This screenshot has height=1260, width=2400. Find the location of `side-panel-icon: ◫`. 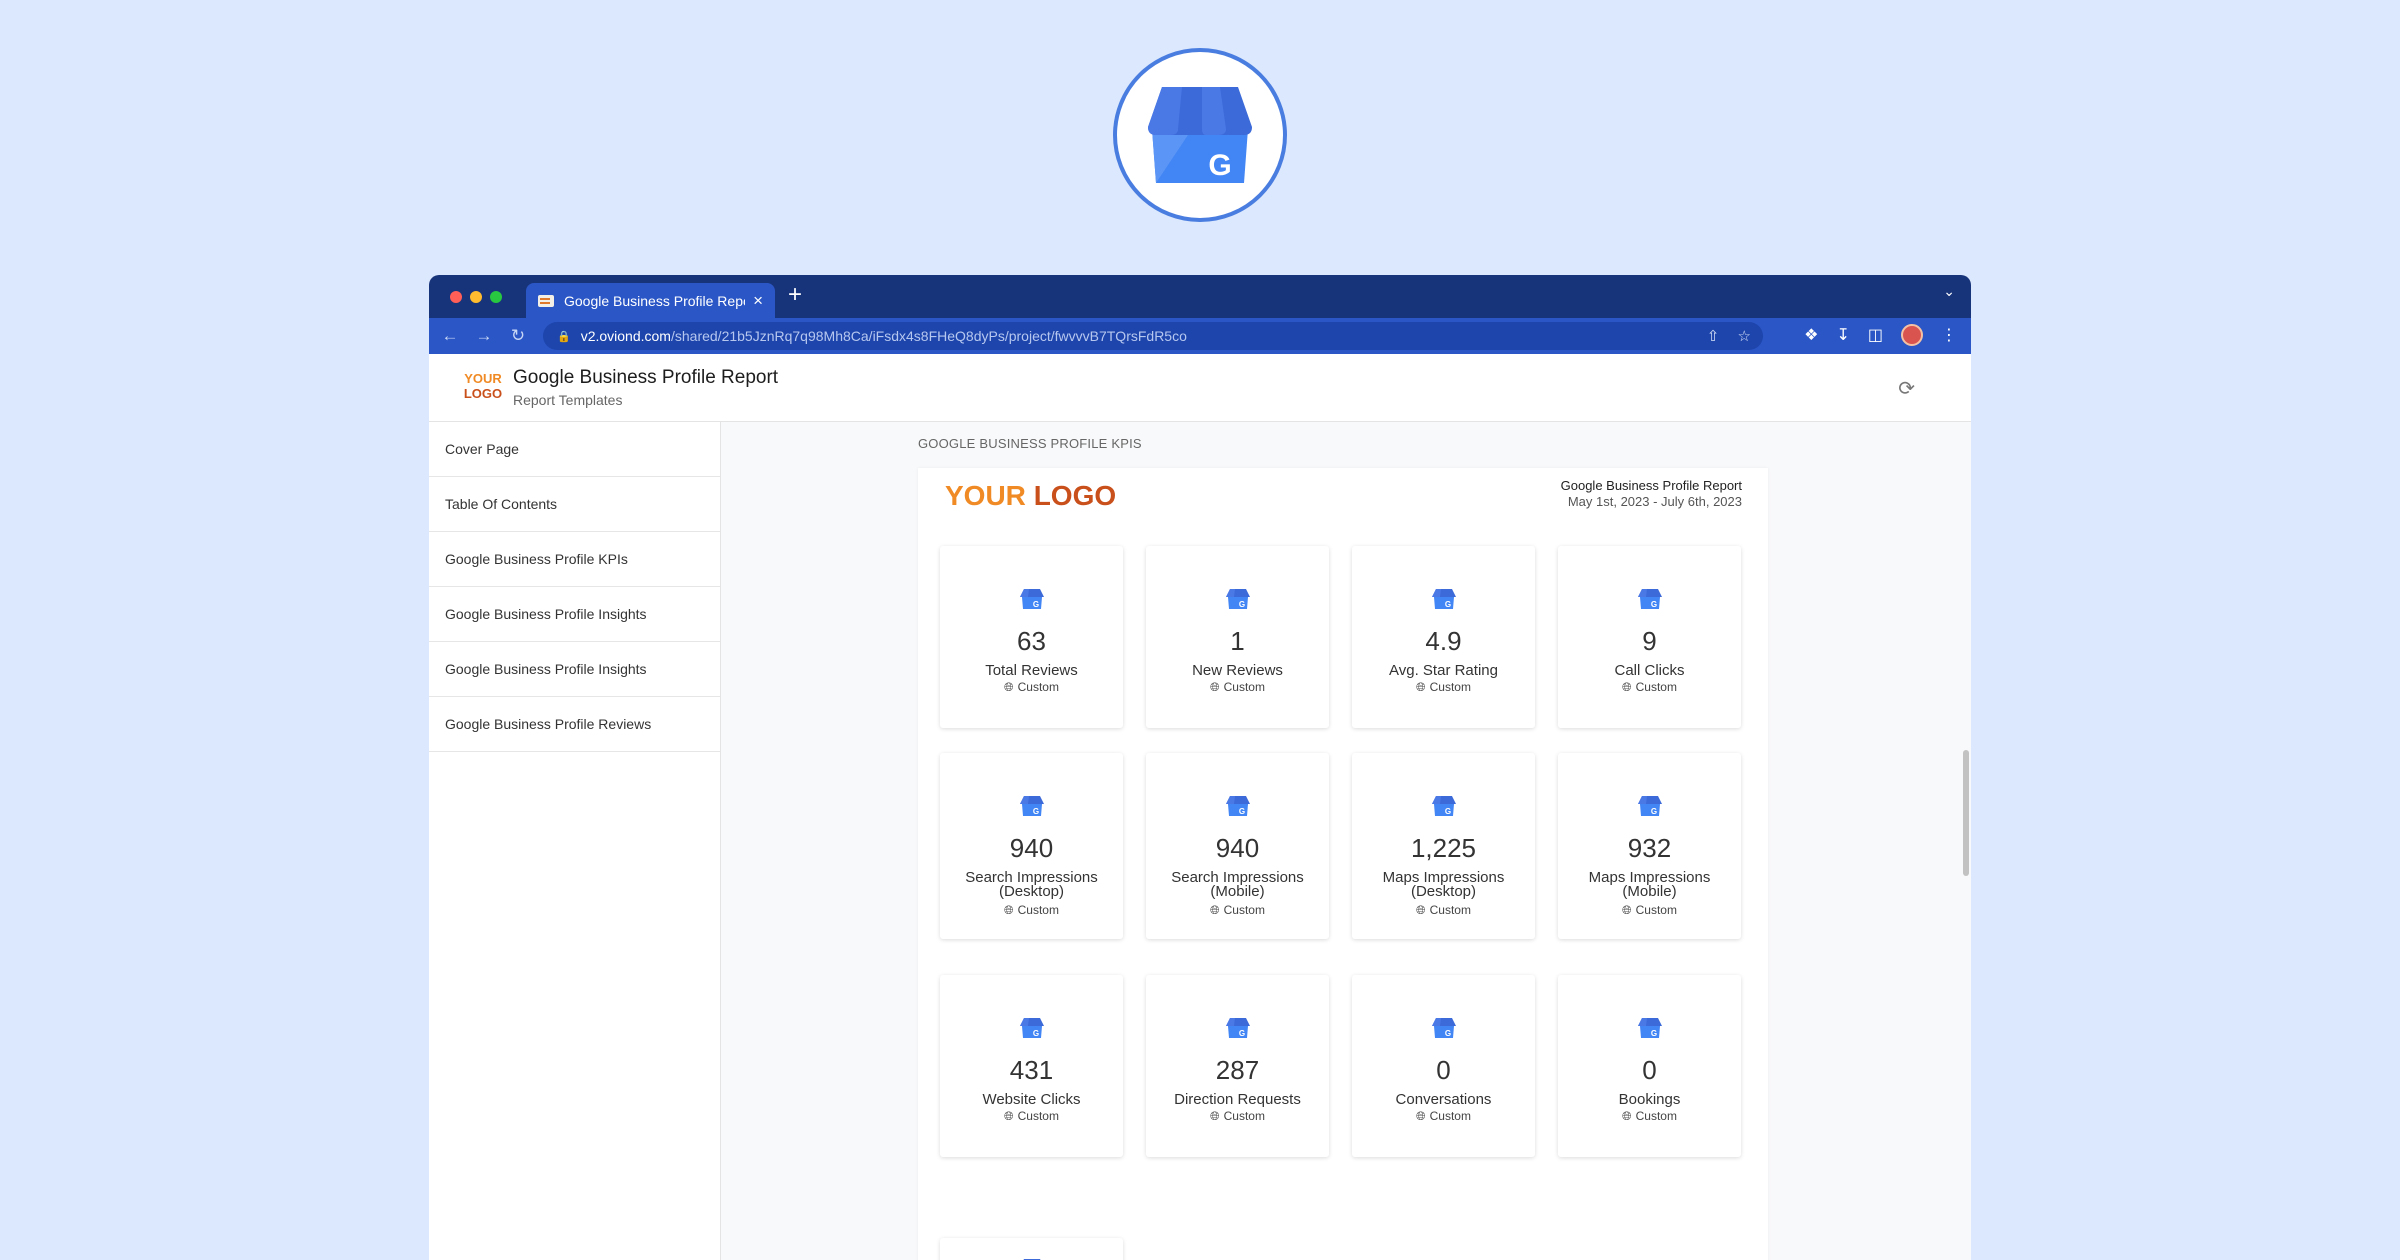

side-panel-icon: ◫ is located at coordinates (1875, 335).